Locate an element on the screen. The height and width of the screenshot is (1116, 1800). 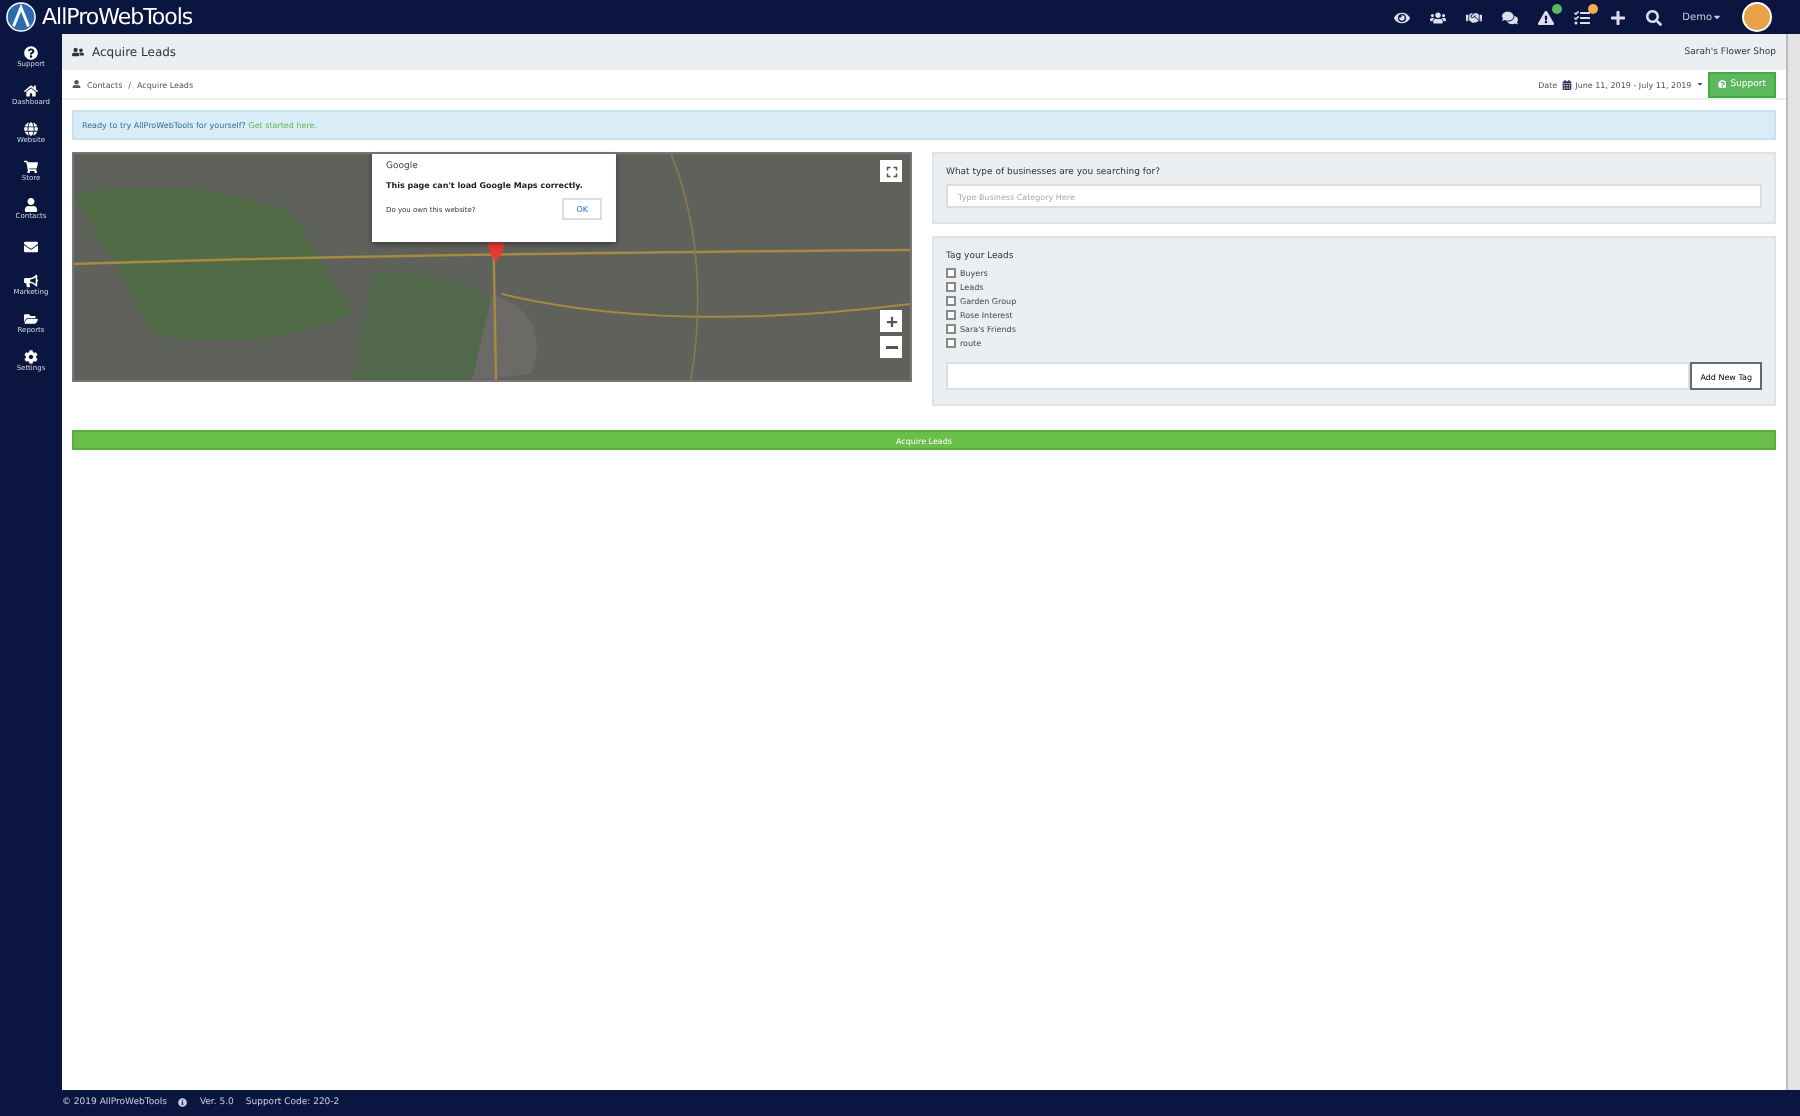
cart-icon is located at coordinates (30, 166).